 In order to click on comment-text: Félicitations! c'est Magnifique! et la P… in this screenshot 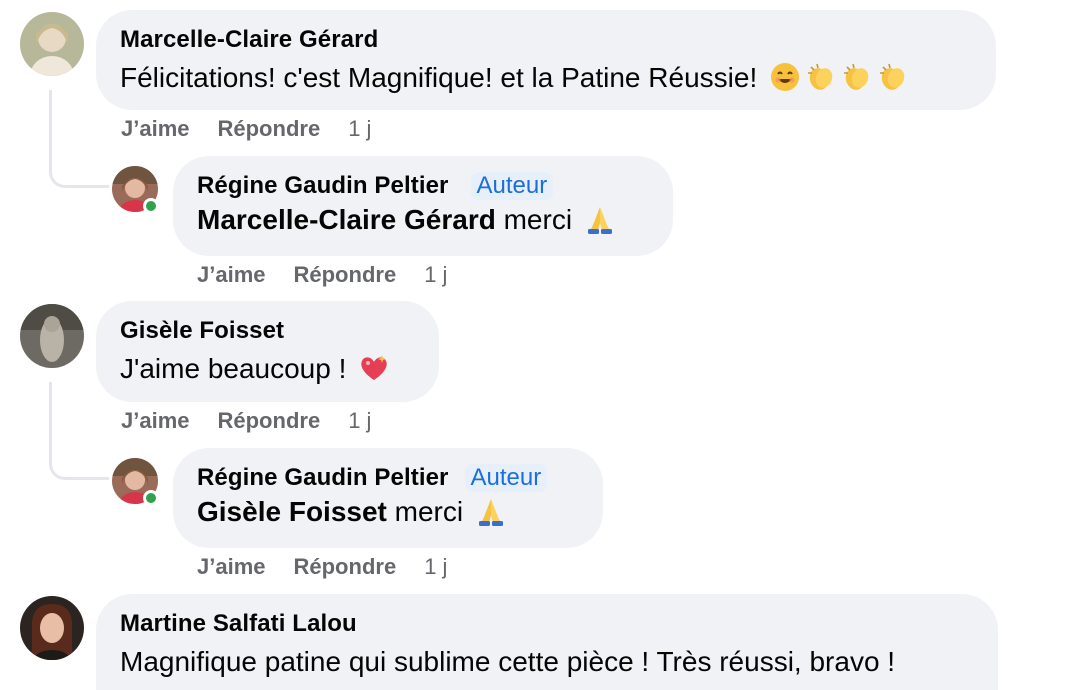, I will do `click(546, 78)`.